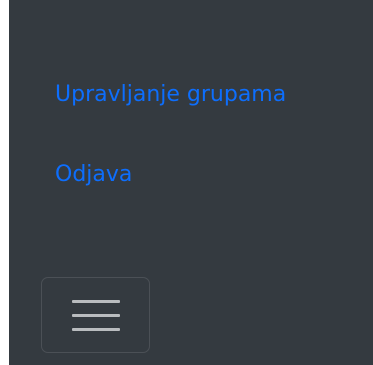 Image resolution: width=373 pixels, height=365 pixels. I want to click on hamburger-bar-top, so click(96, 301).